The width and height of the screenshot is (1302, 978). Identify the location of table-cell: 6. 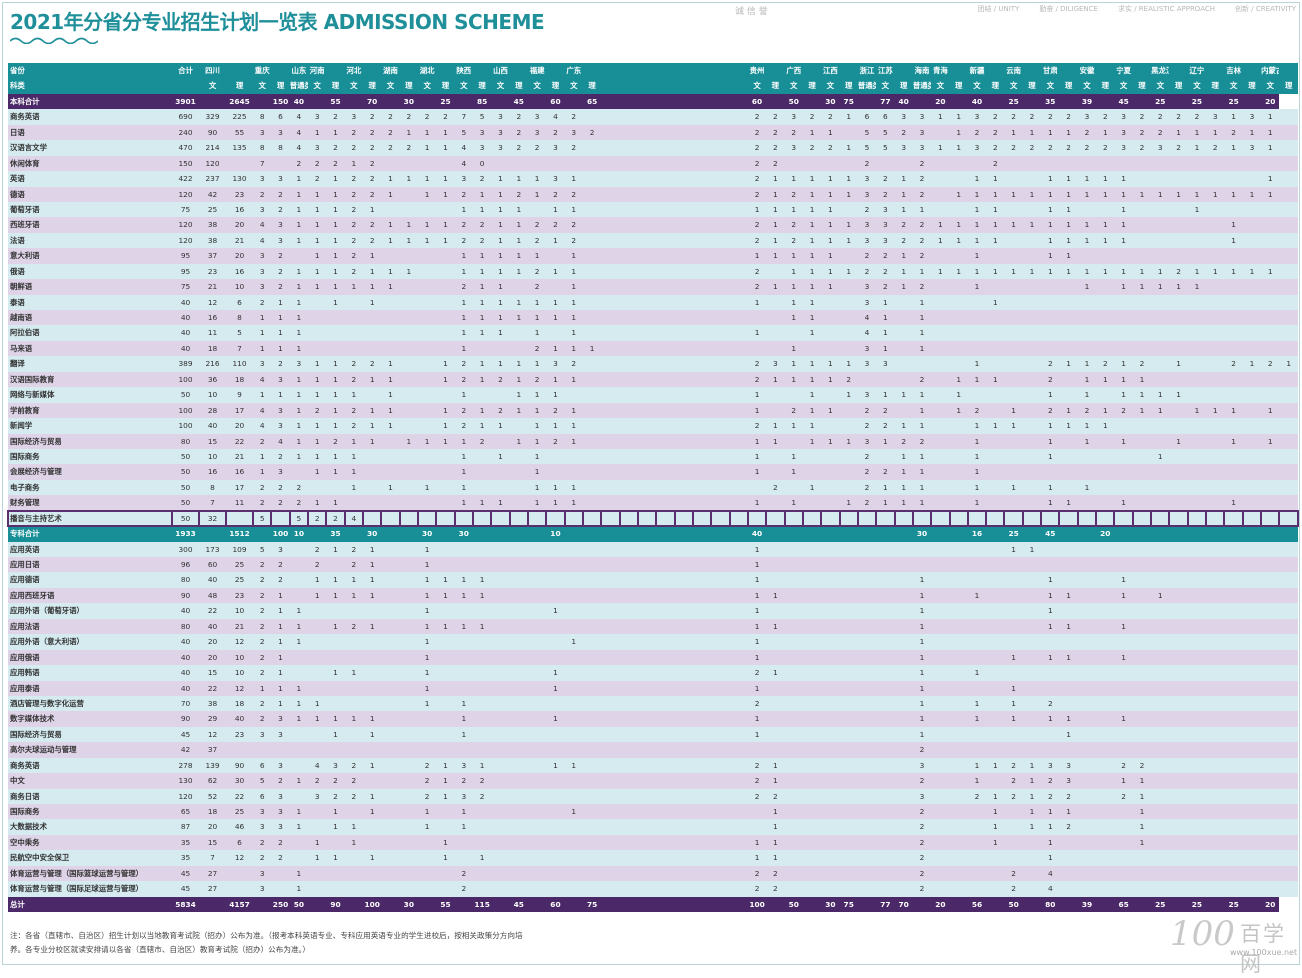
(885, 117).